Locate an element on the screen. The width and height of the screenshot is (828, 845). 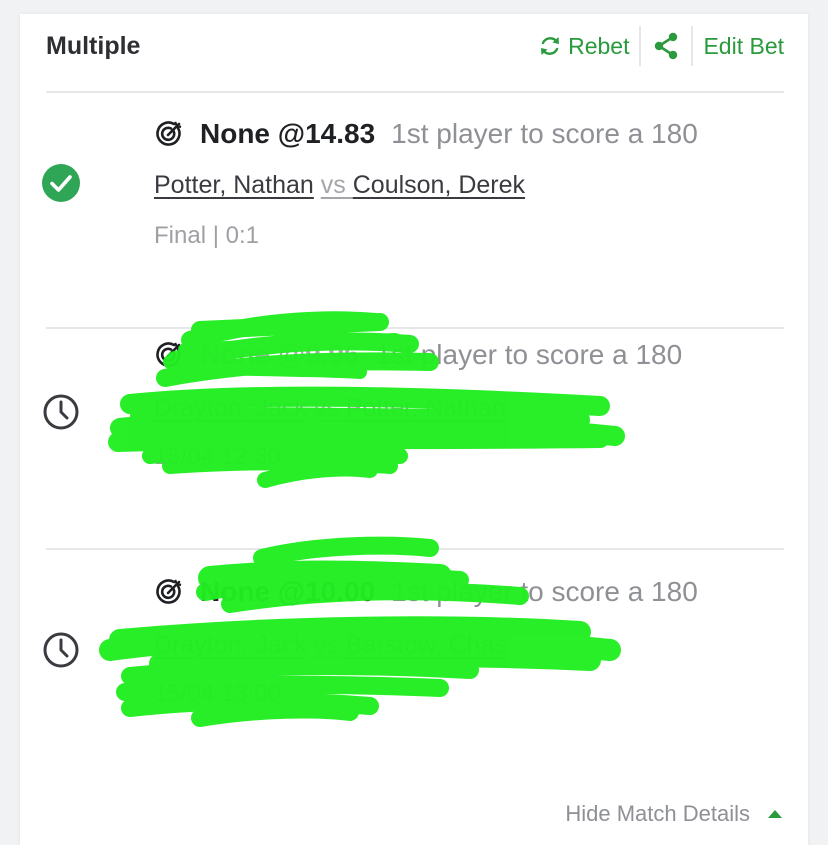
refresh-icon is located at coordinates (550, 46).